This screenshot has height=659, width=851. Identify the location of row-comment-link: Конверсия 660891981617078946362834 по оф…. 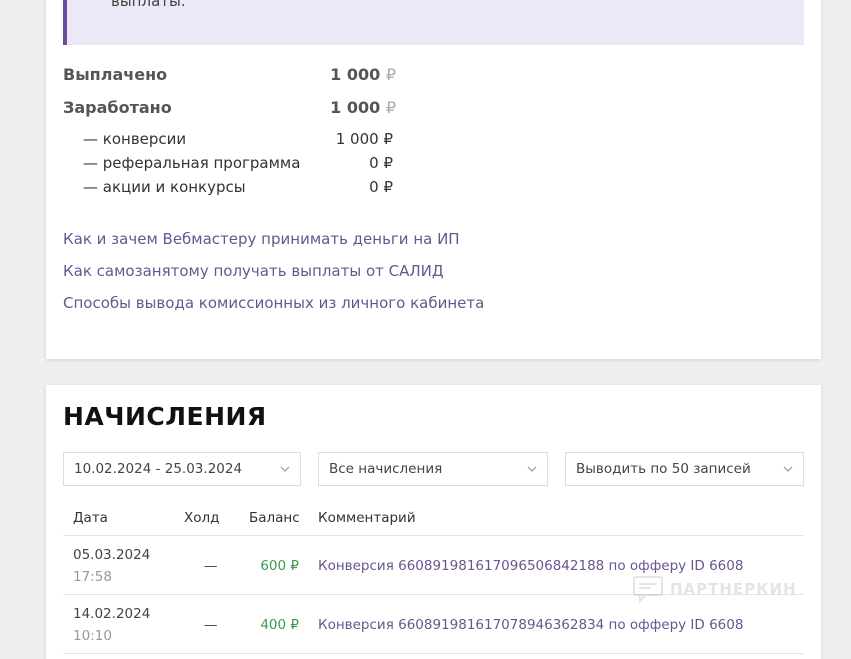
(530, 625).